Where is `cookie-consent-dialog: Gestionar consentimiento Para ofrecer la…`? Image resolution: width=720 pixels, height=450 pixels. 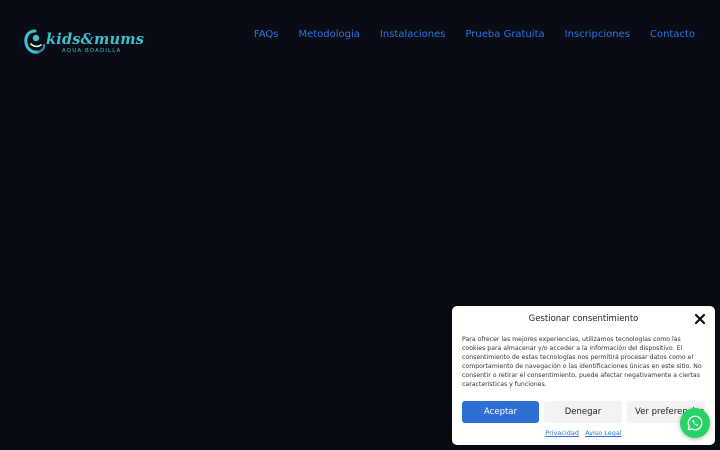 cookie-consent-dialog: Gestionar consentimiento Para ofrecer la… is located at coordinates (583, 375).